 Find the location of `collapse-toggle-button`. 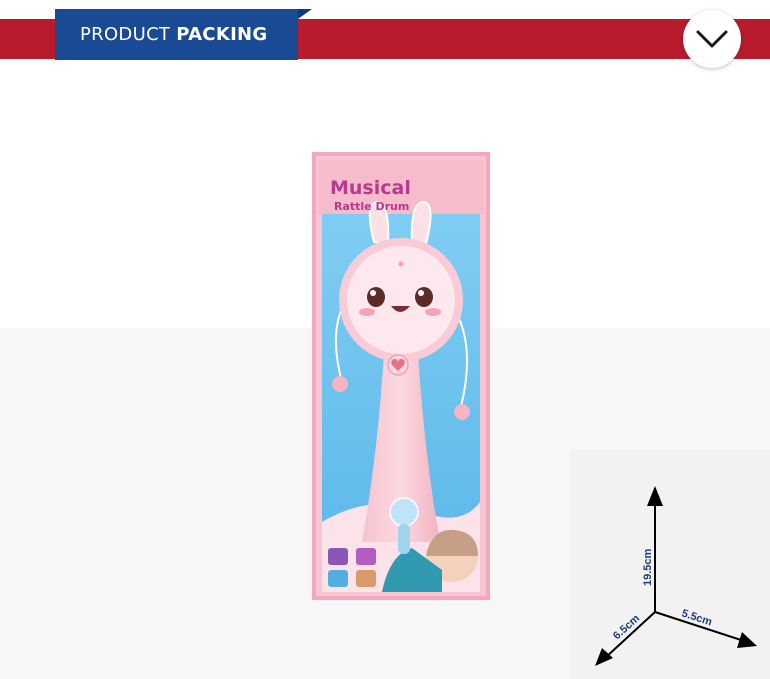

collapse-toggle-button is located at coordinates (712, 39).